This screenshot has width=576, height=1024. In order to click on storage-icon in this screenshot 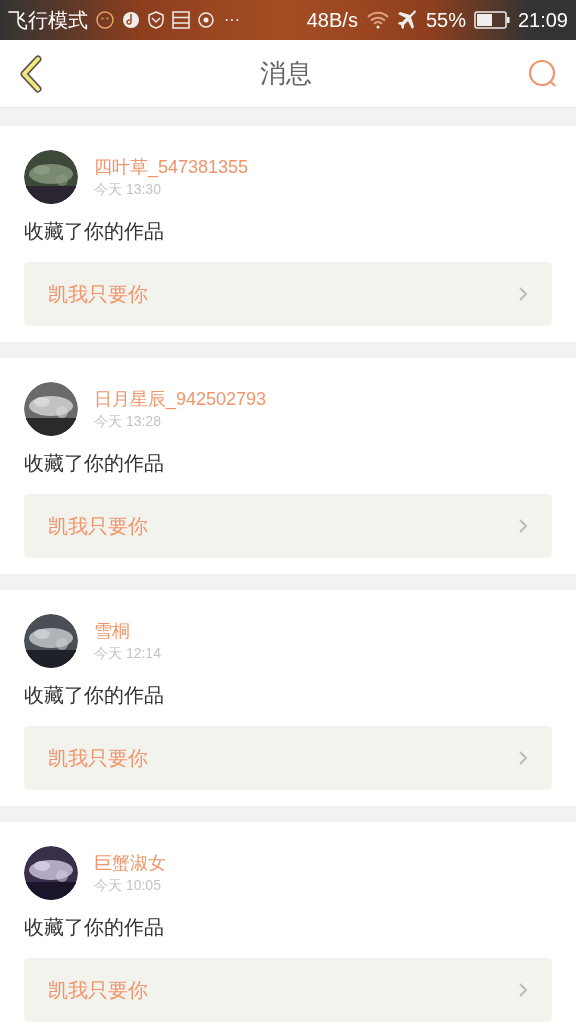, I will do `click(181, 20)`.